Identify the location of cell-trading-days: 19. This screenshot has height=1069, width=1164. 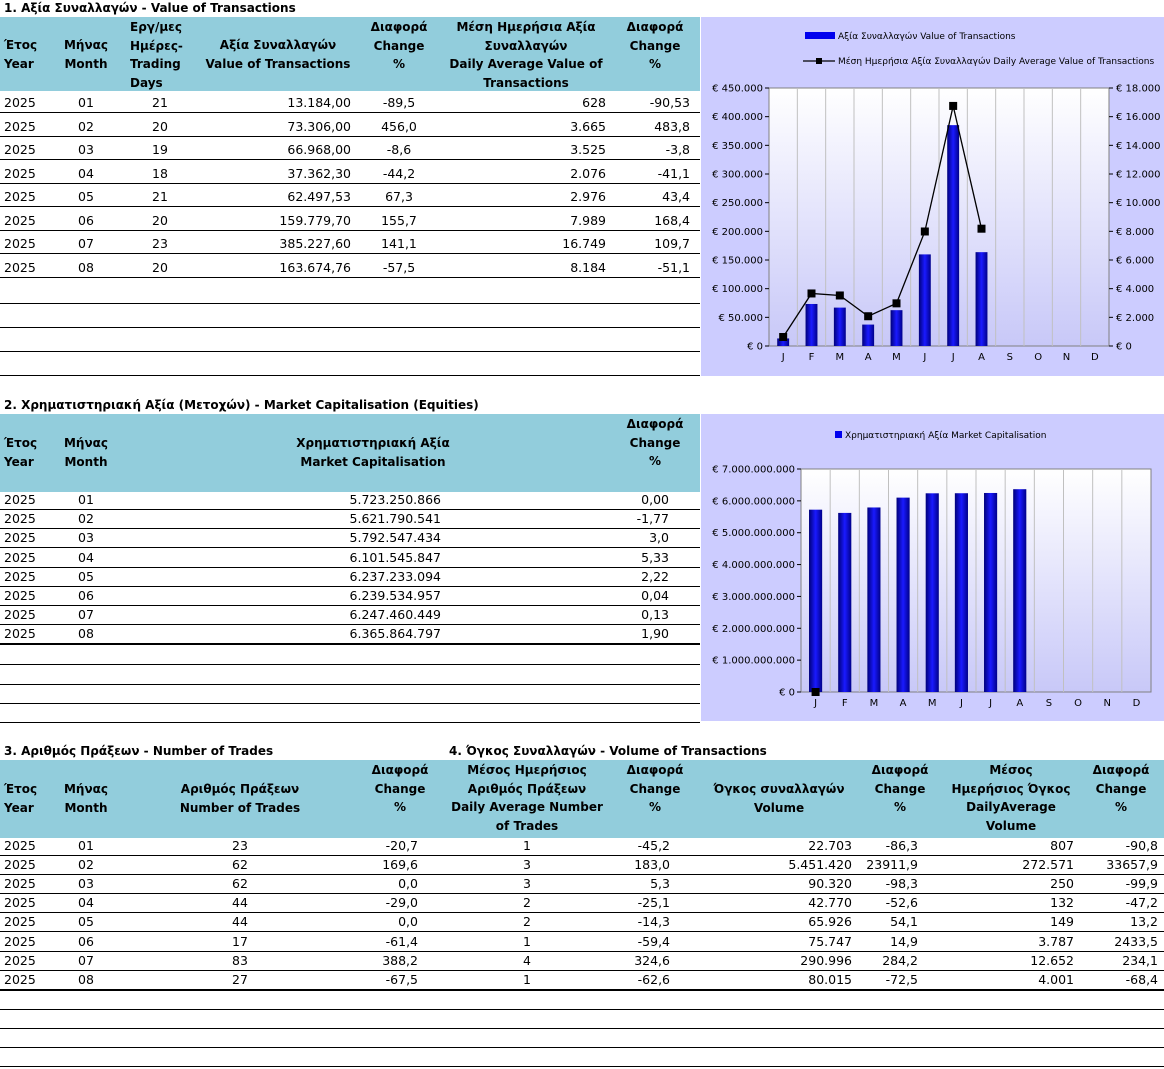
(160, 149).